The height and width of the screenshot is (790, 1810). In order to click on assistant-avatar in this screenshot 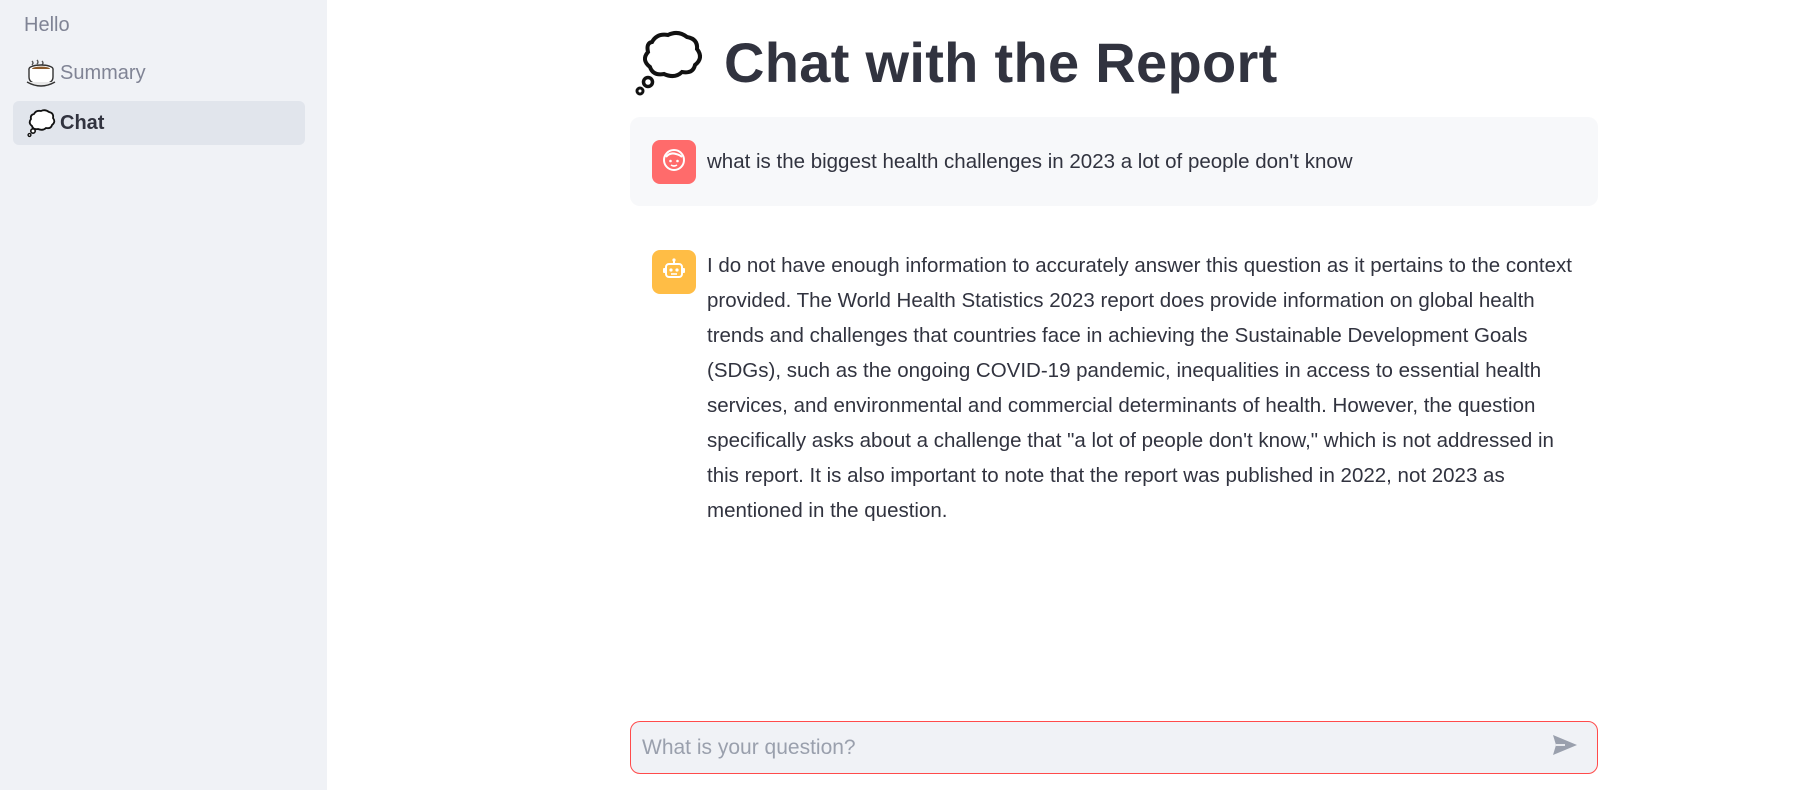, I will do `click(674, 272)`.